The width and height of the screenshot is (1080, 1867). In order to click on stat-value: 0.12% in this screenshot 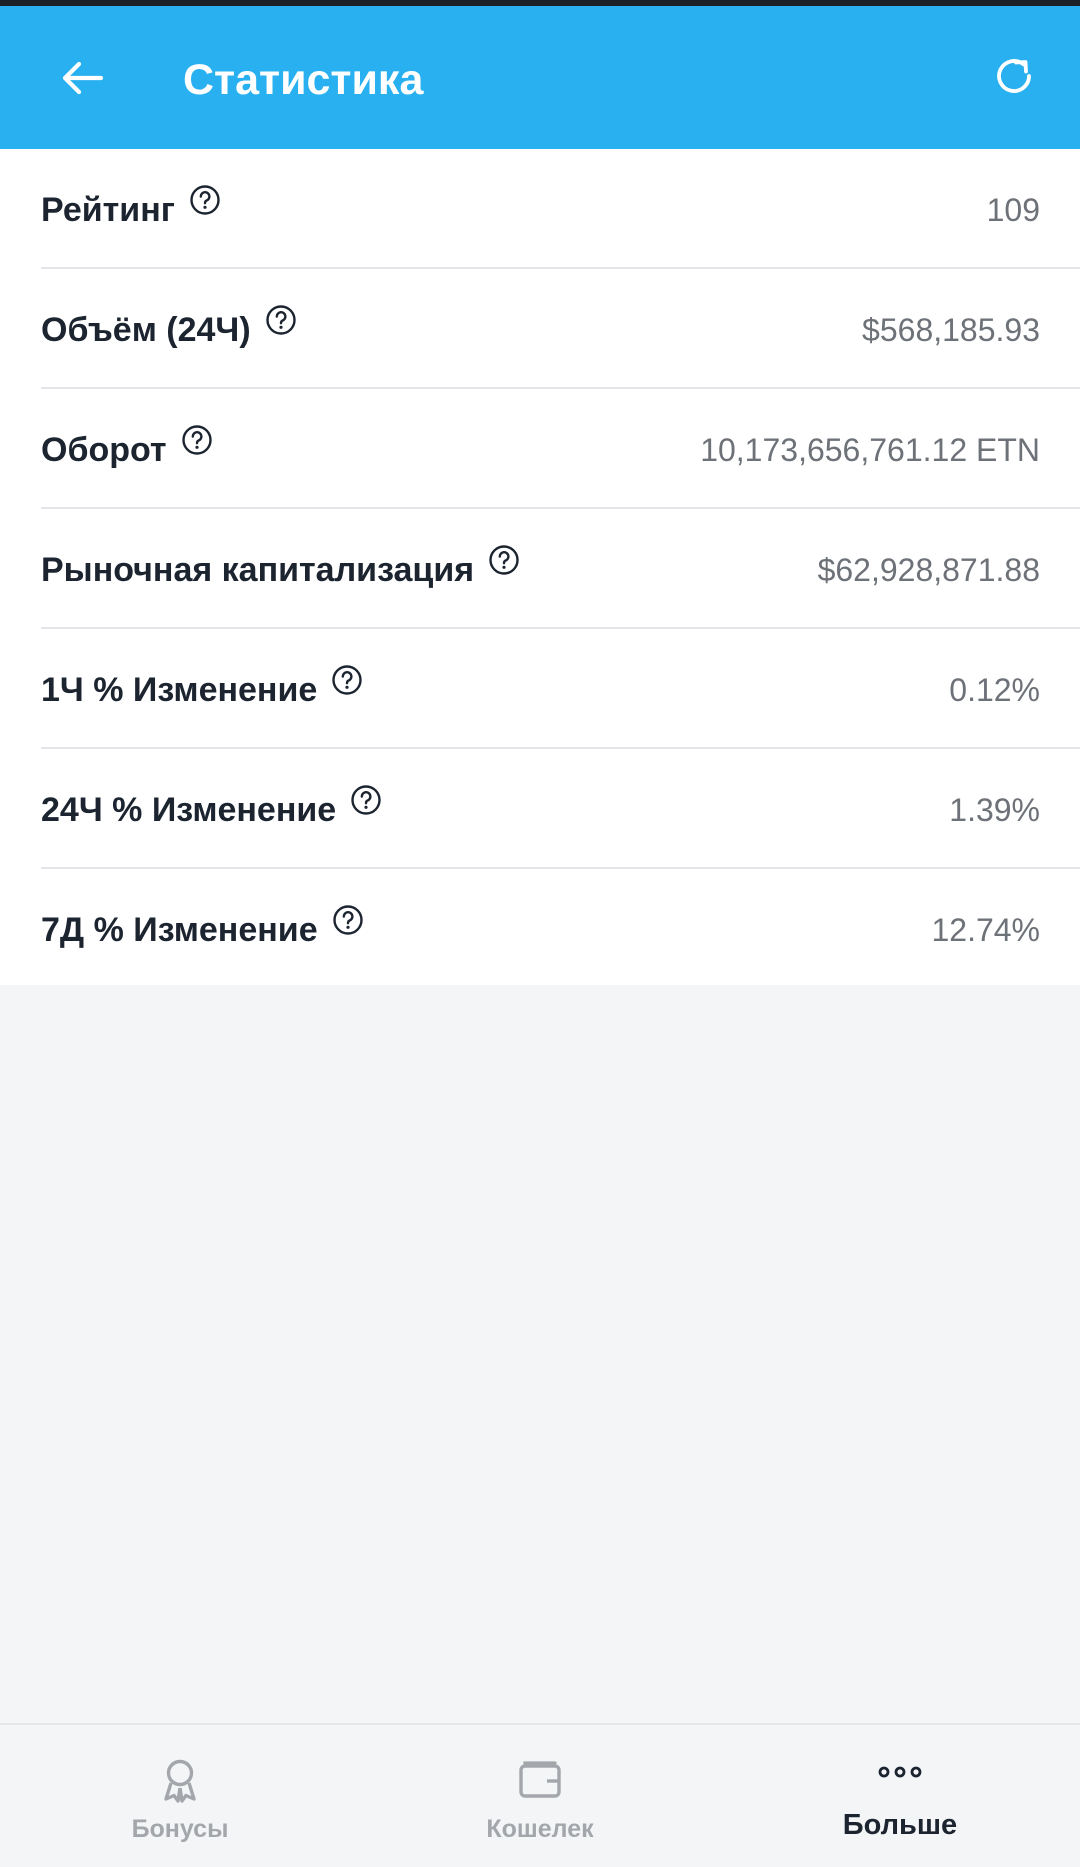, I will do `click(994, 690)`.